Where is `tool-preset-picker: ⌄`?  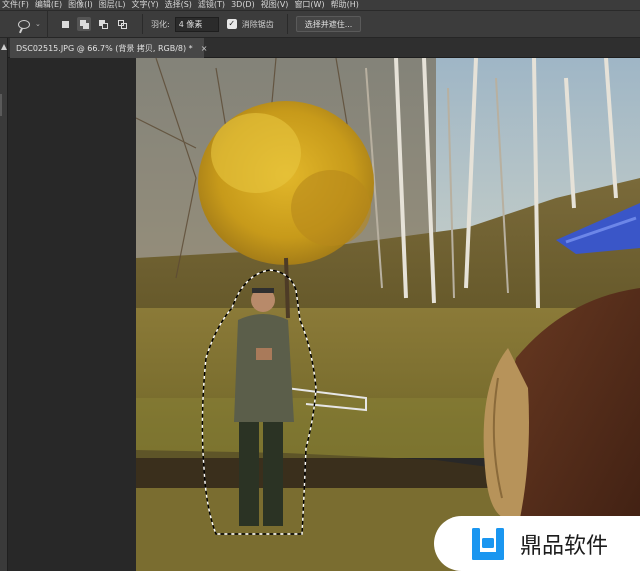
tool-preset-picker: ⌄ is located at coordinates (24, 24).